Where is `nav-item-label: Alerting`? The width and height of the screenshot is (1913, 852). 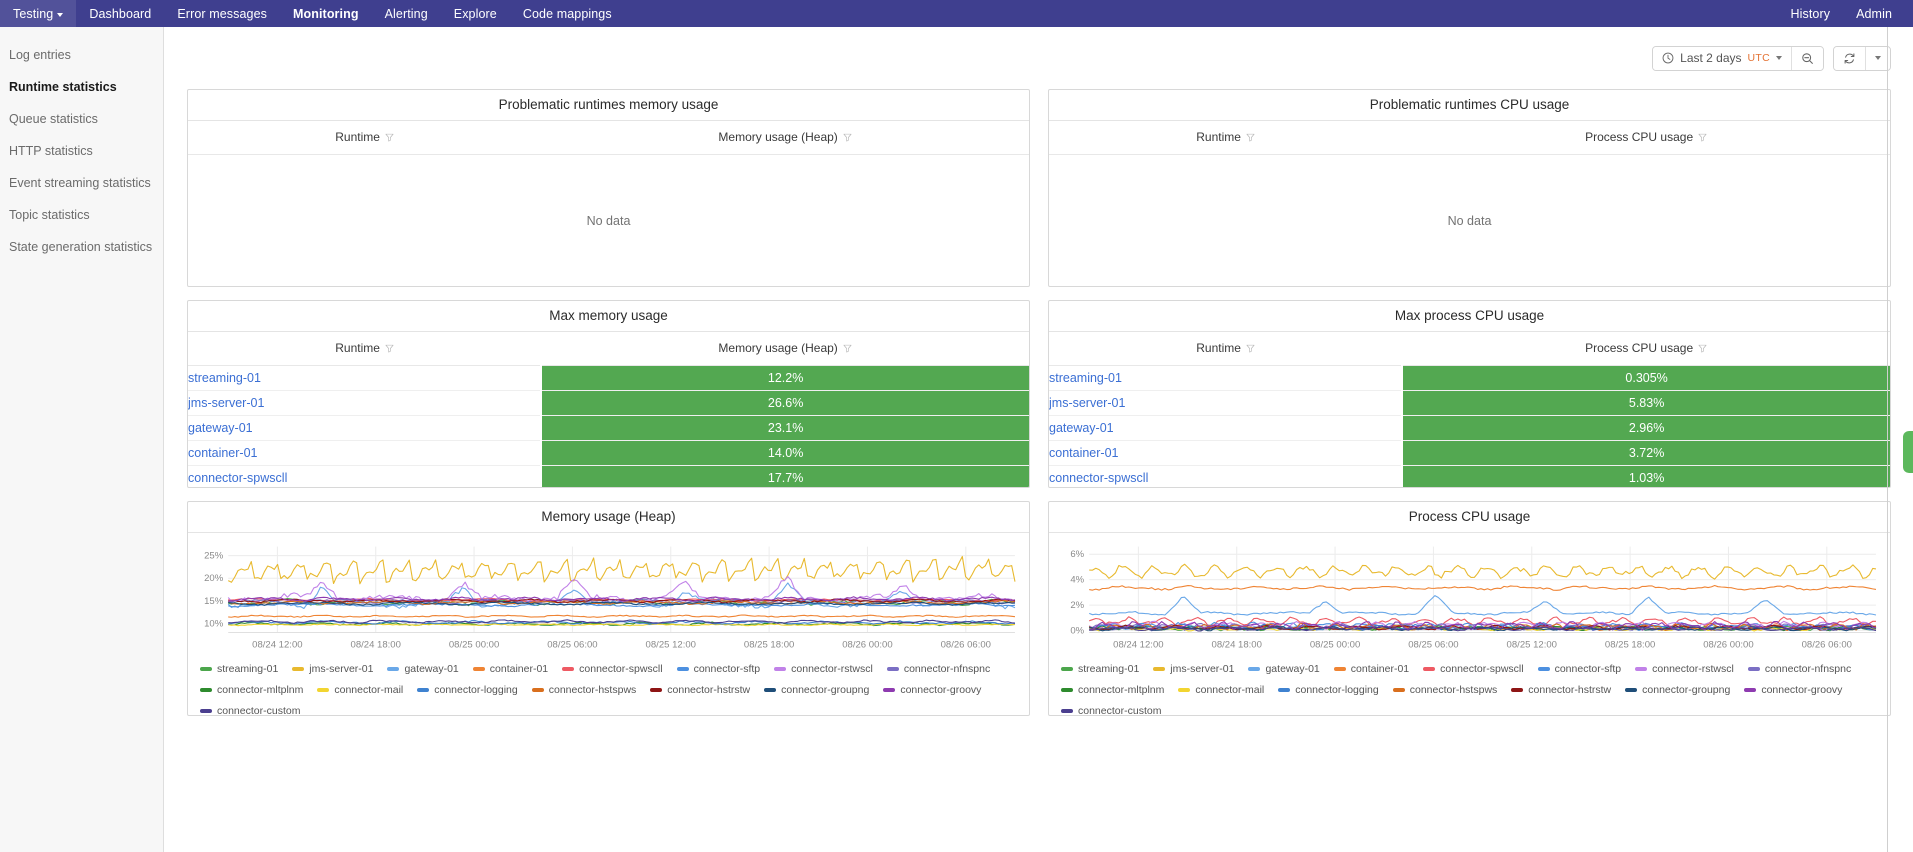 nav-item-label: Alerting is located at coordinates (406, 13).